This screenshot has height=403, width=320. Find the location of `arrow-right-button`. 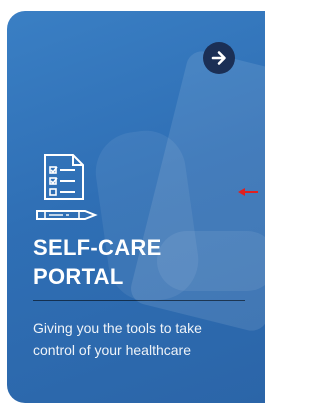

arrow-right-button is located at coordinates (219, 58).